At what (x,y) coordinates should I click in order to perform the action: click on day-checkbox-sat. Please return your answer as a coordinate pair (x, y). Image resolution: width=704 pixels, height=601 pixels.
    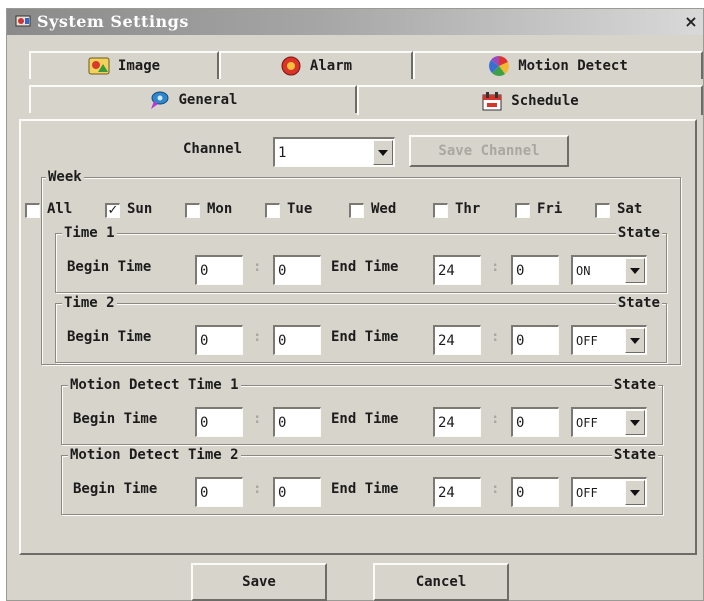
    Looking at the image, I should click on (602, 210).